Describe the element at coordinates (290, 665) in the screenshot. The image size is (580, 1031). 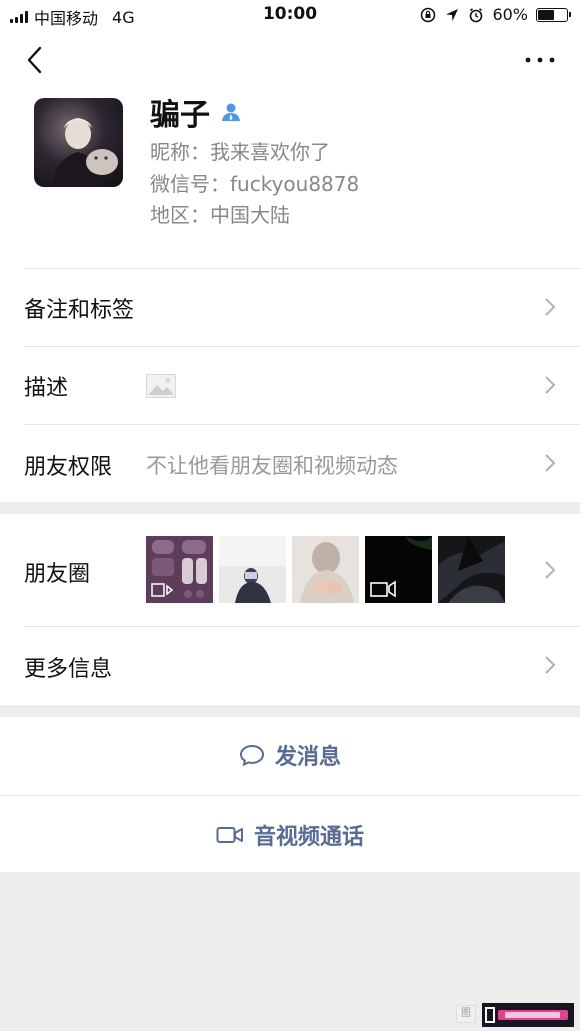
I see `more-info-row: 更多信息` at that location.